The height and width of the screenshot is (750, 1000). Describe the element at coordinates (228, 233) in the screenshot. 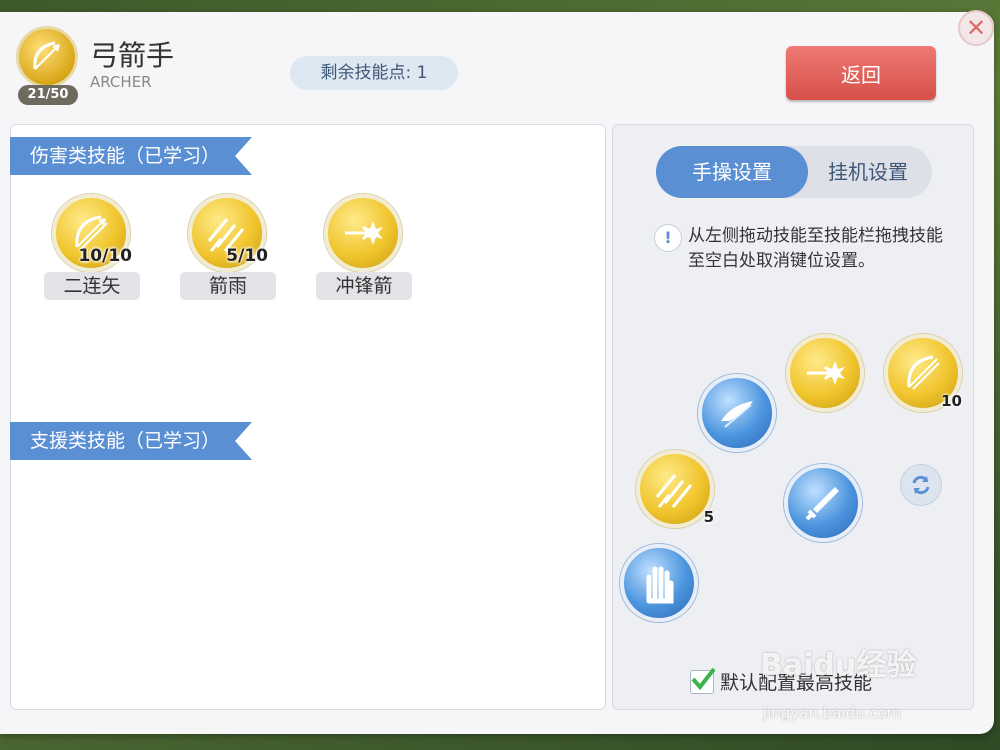

I see `skill-arrow-shower: 5/10` at that location.